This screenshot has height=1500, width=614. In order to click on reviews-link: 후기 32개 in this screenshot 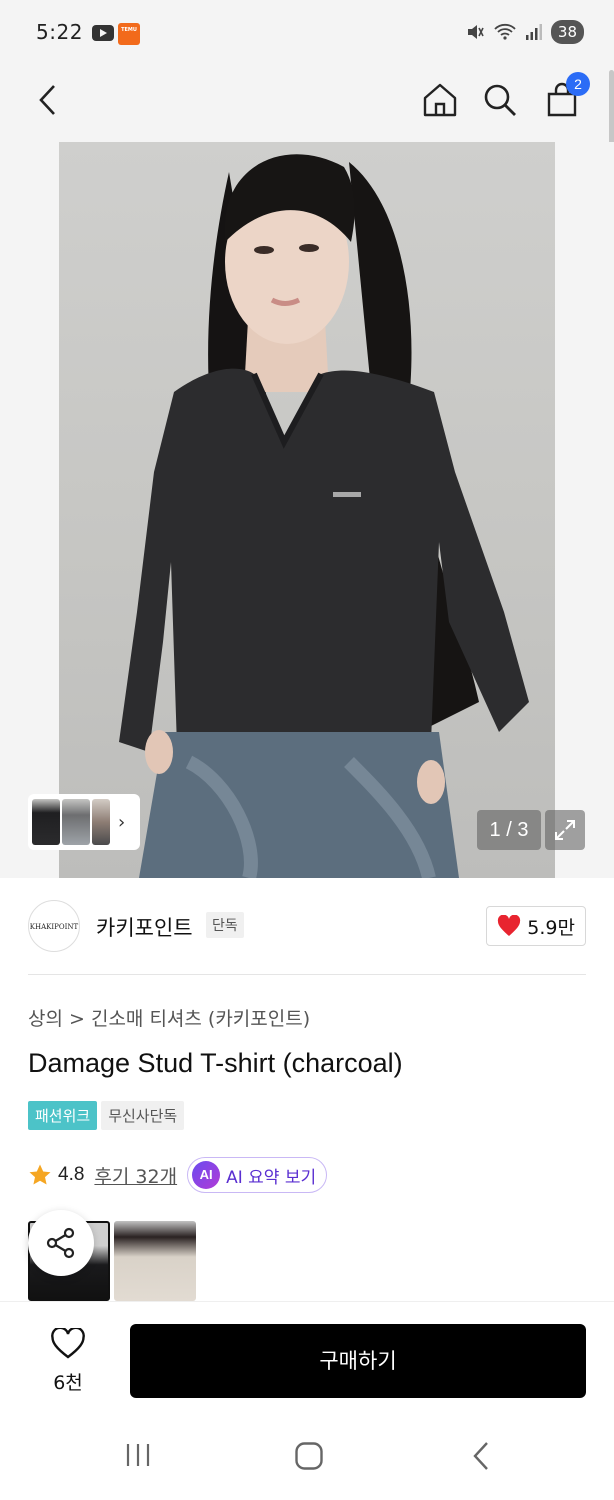, I will do `click(135, 1175)`.